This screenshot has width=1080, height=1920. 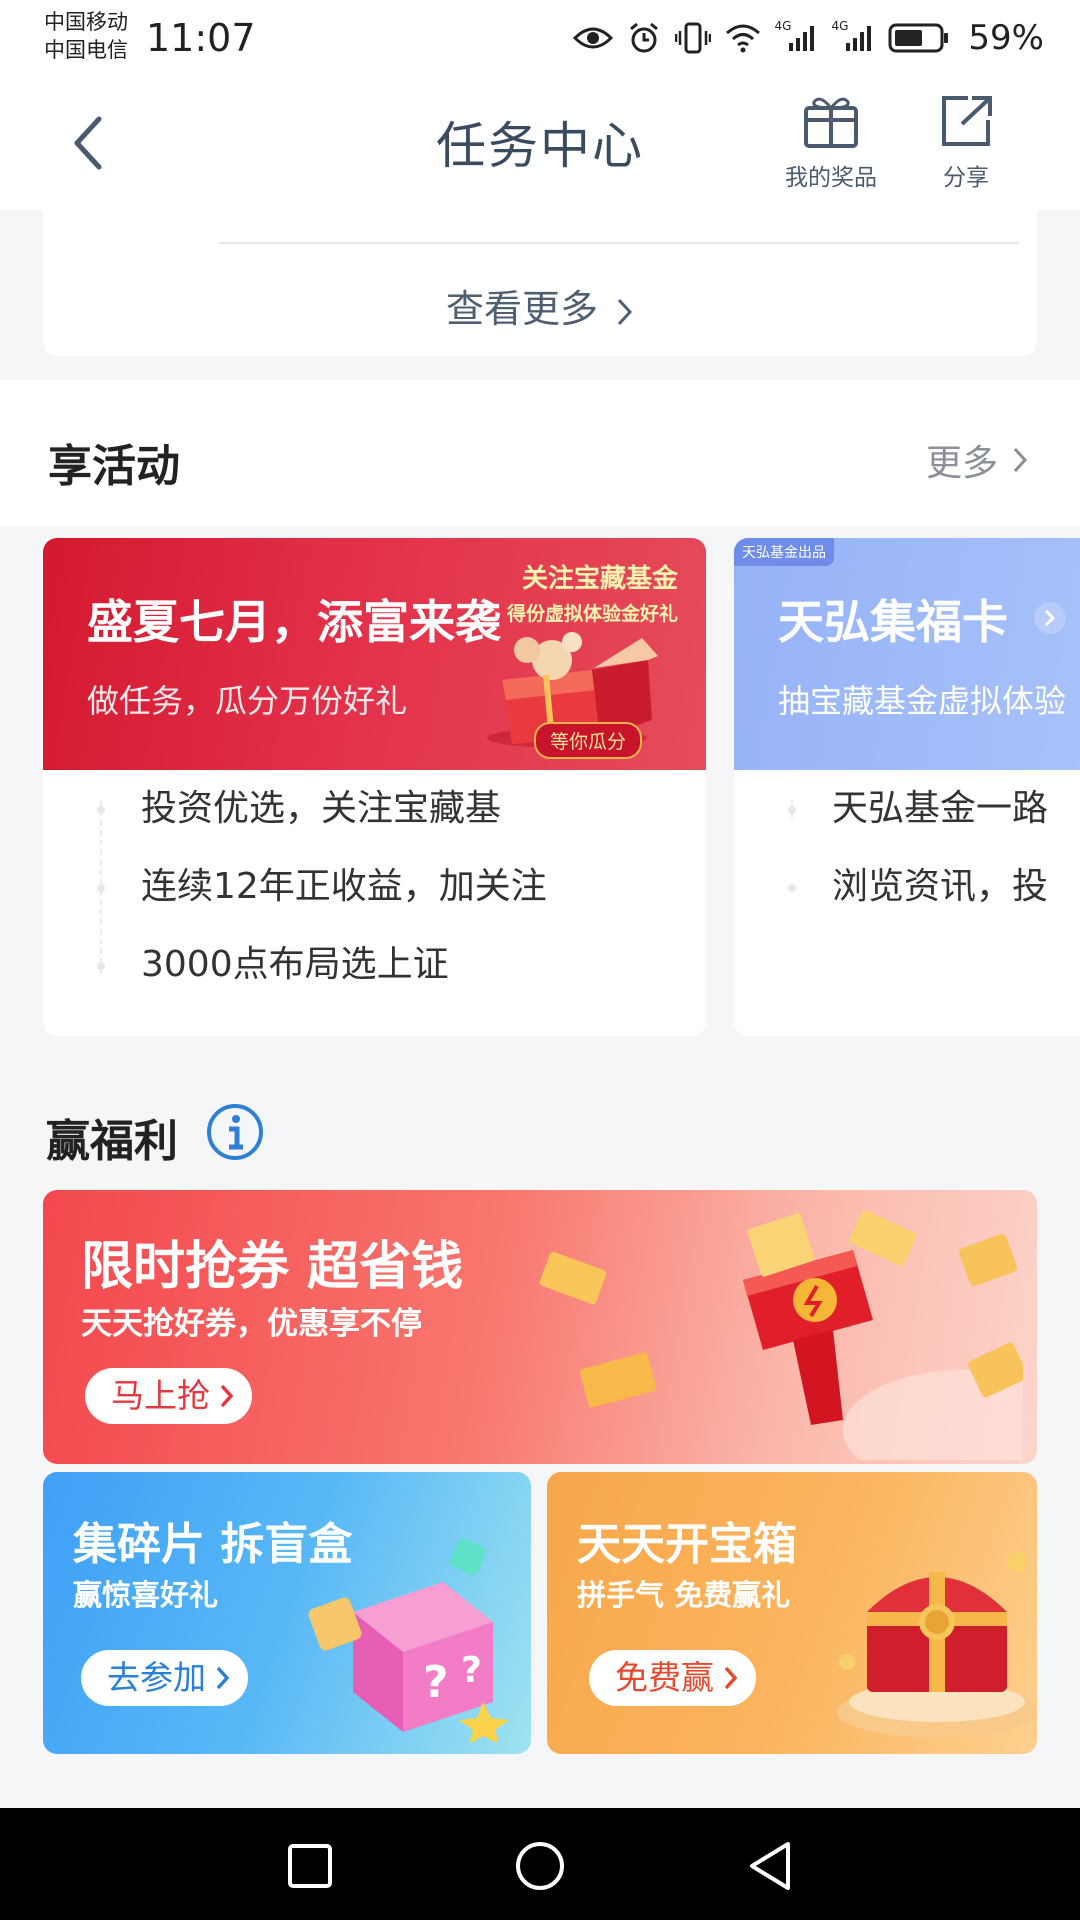 What do you see at coordinates (160, 1395) in the screenshot?
I see `grab-now-label: 马上抢` at bounding box center [160, 1395].